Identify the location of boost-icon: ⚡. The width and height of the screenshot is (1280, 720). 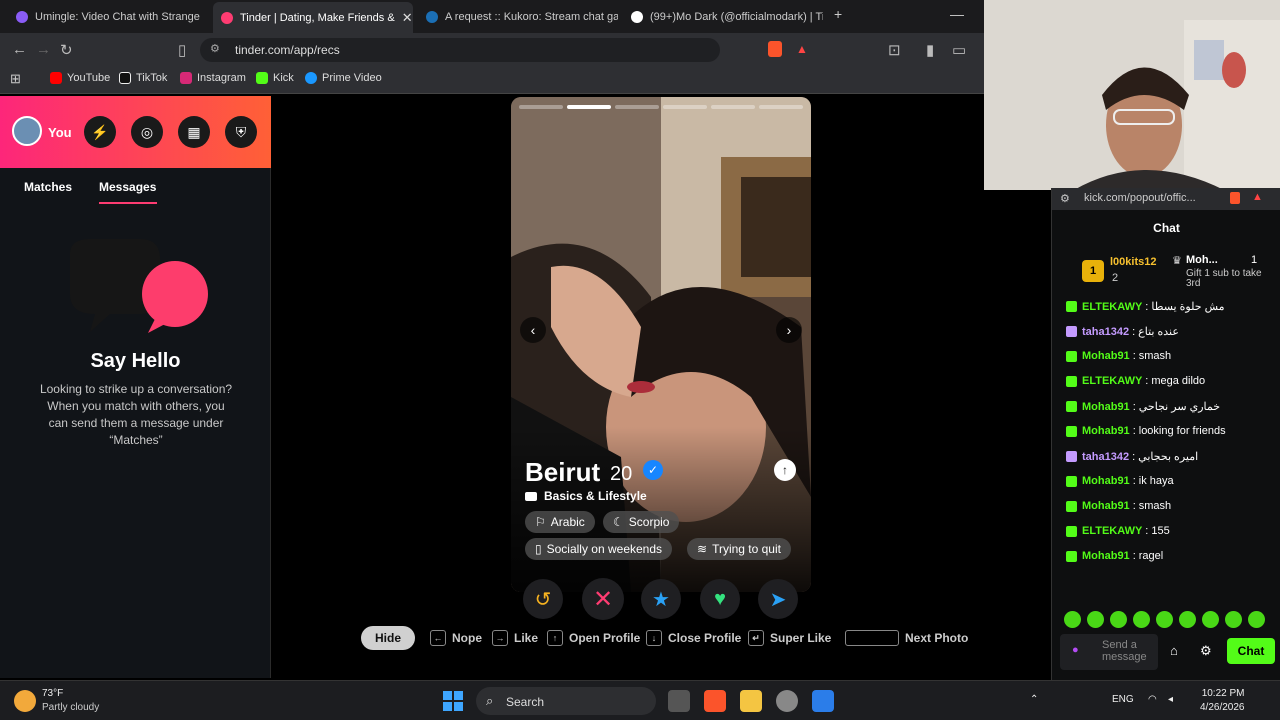
(100, 132).